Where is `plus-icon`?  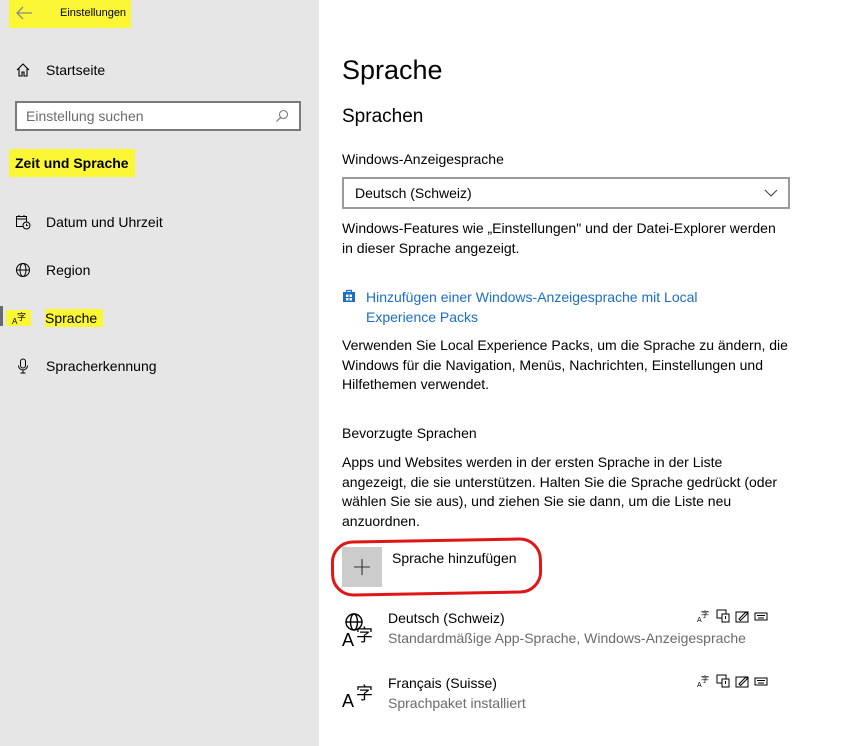 plus-icon is located at coordinates (362, 567).